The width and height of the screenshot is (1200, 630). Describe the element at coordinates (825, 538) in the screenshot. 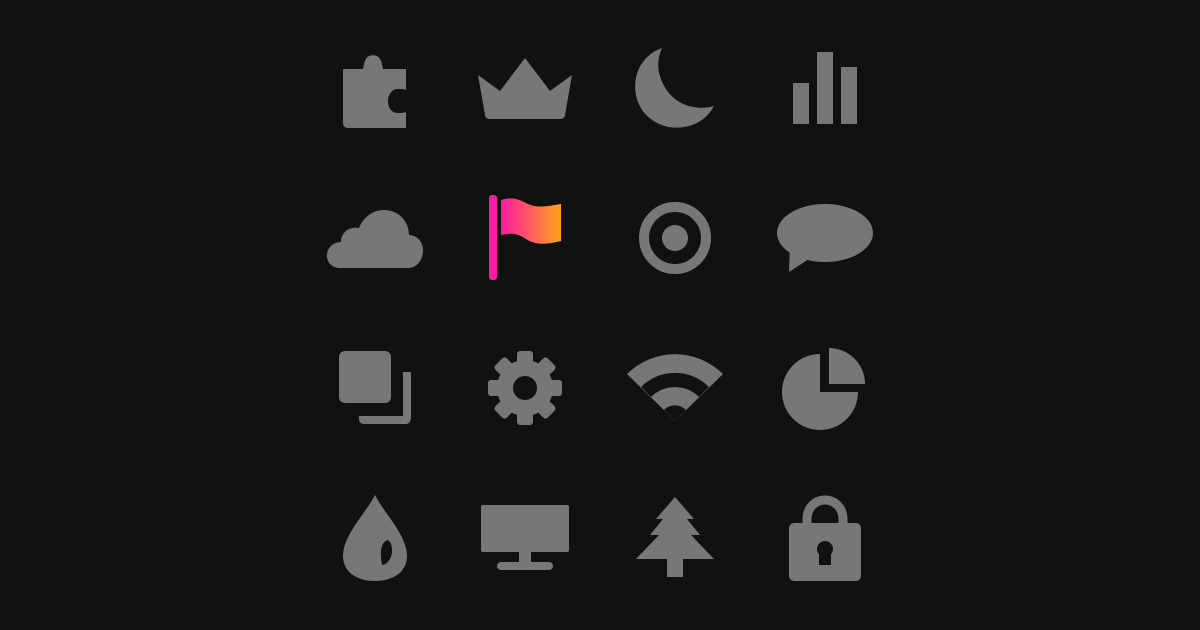

I see `lock-icon` at that location.